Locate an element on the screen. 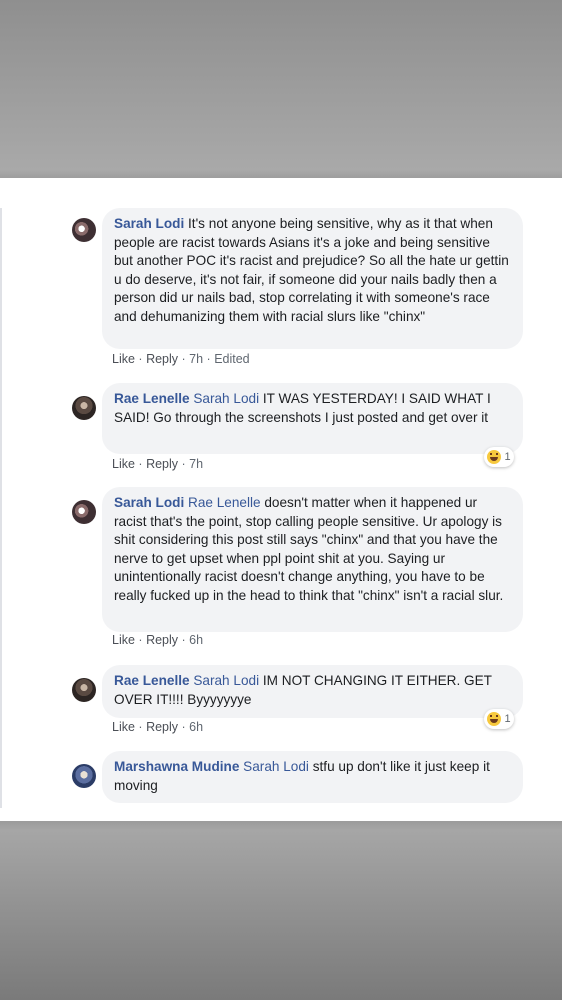  comment-actions: Like · Reply · 7h · Edited is located at coordinates (181, 359).